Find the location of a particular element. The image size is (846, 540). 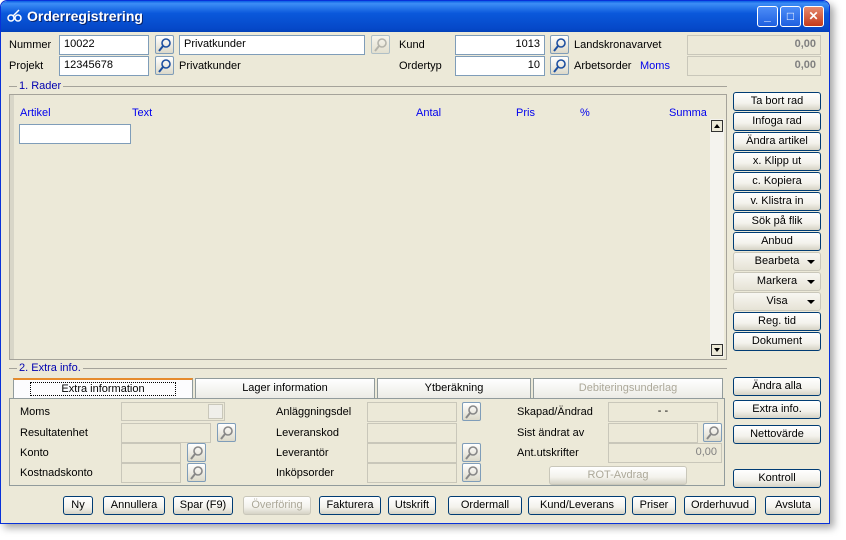

column-header-antal: Antal is located at coordinates (428, 113).